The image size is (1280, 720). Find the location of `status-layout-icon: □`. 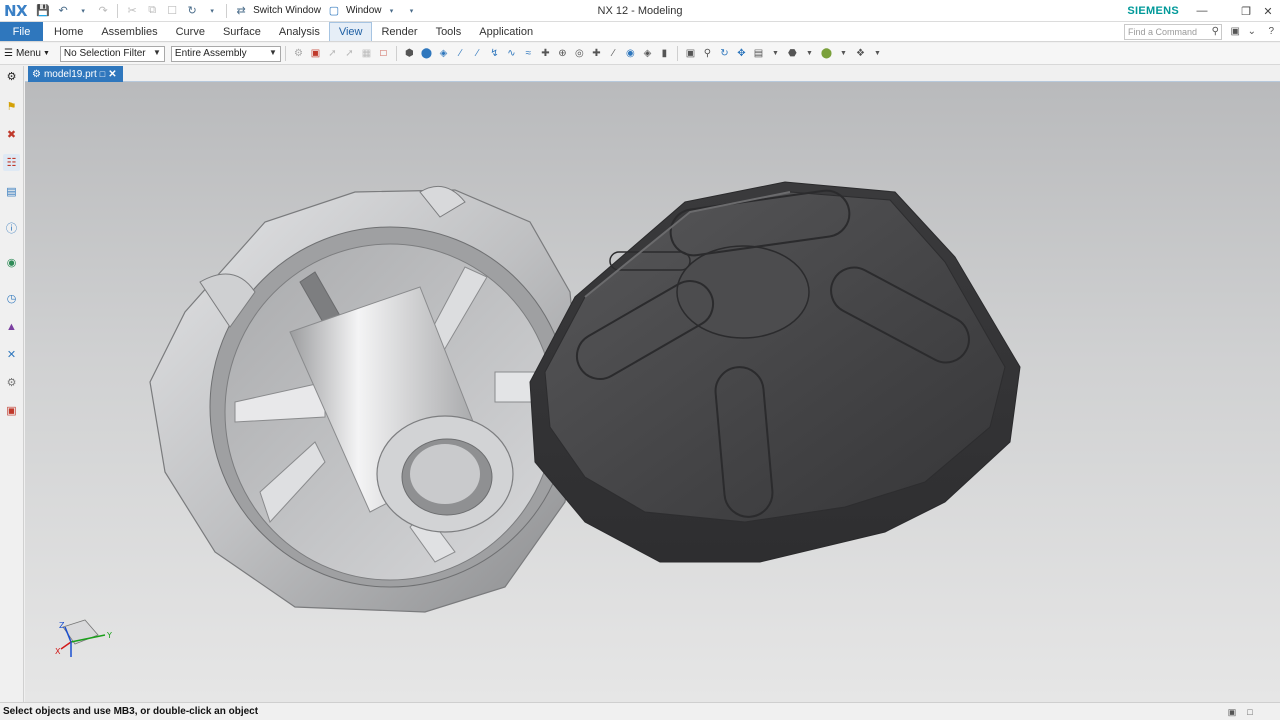

status-layout-icon: □ is located at coordinates (1250, 712).